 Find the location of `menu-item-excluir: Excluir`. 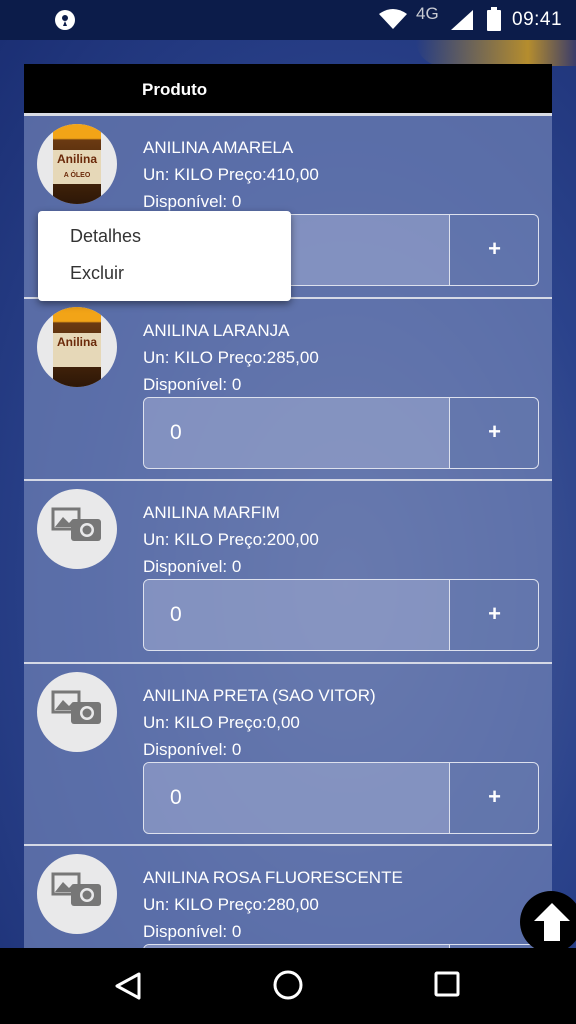

menu-item-excluir: Excluir is located at coordinates (164, 273).